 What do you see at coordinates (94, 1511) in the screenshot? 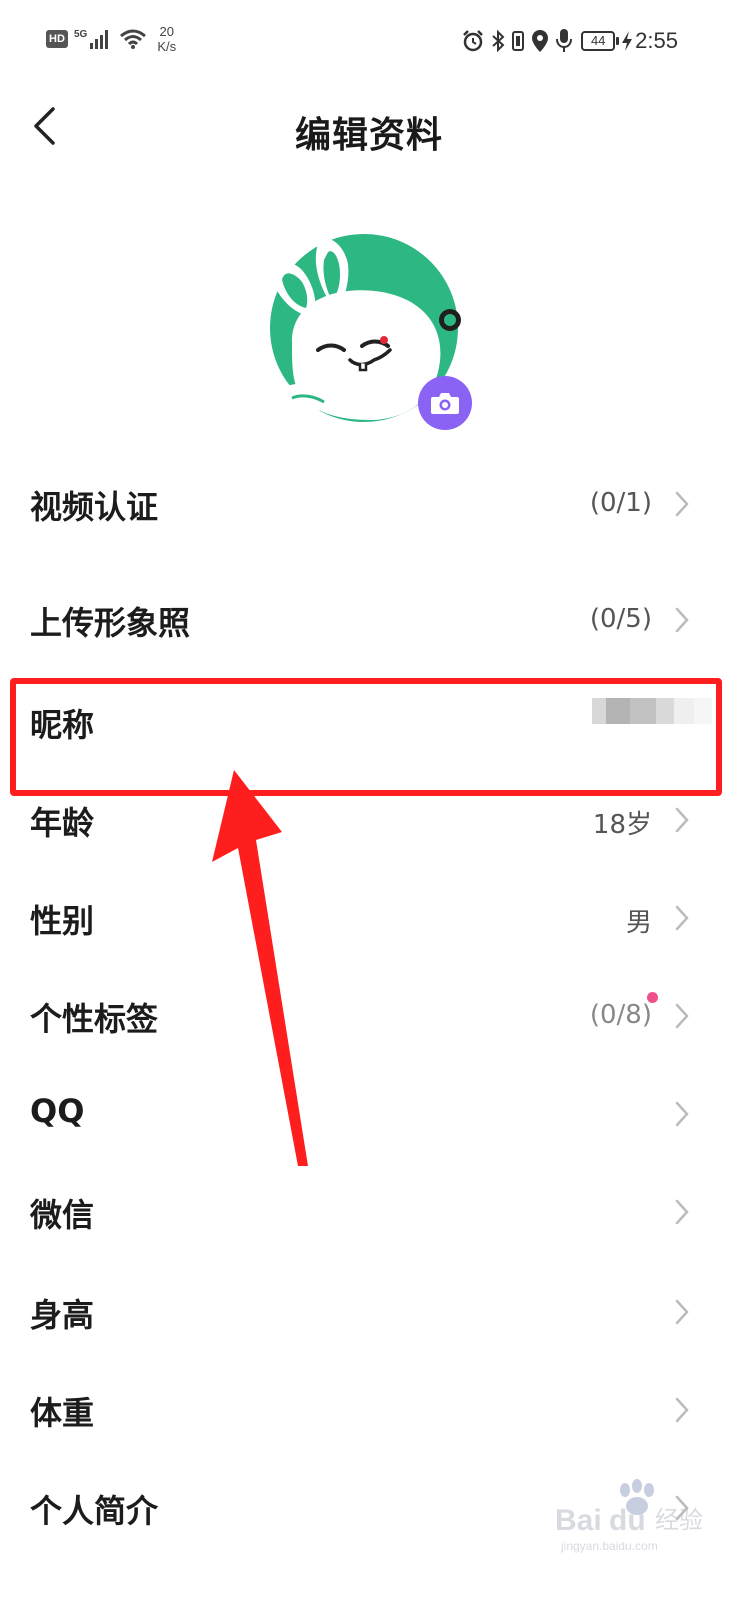
I see `row-label: 个人简介` at bounding box center [94, 1511].